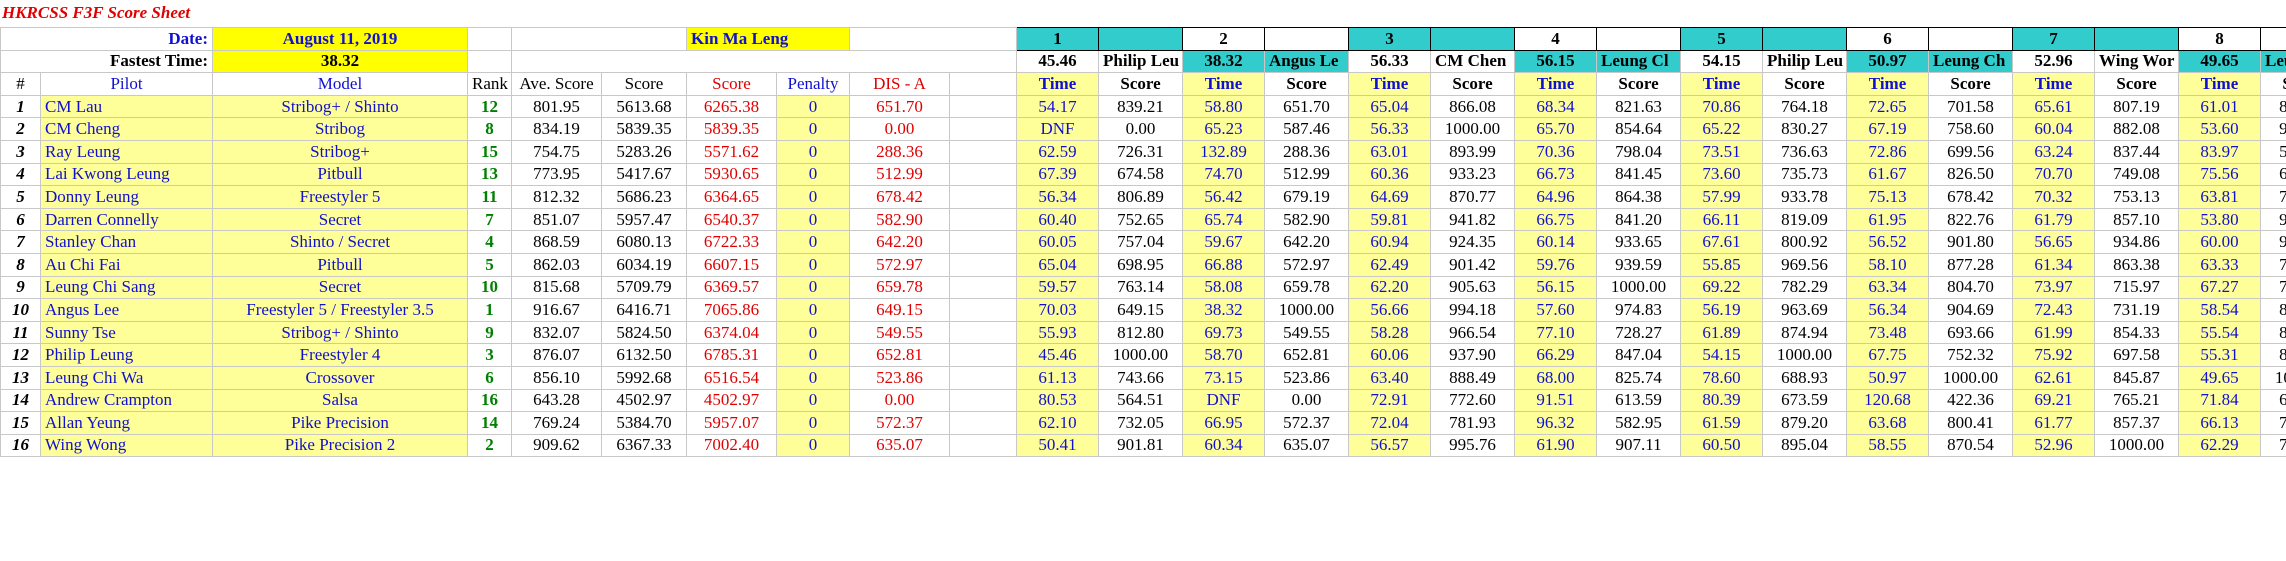 Image resolution: width=2286 pixels, height=561 pixels. I want to click on round-score: 893.95, so click(2273, 332).